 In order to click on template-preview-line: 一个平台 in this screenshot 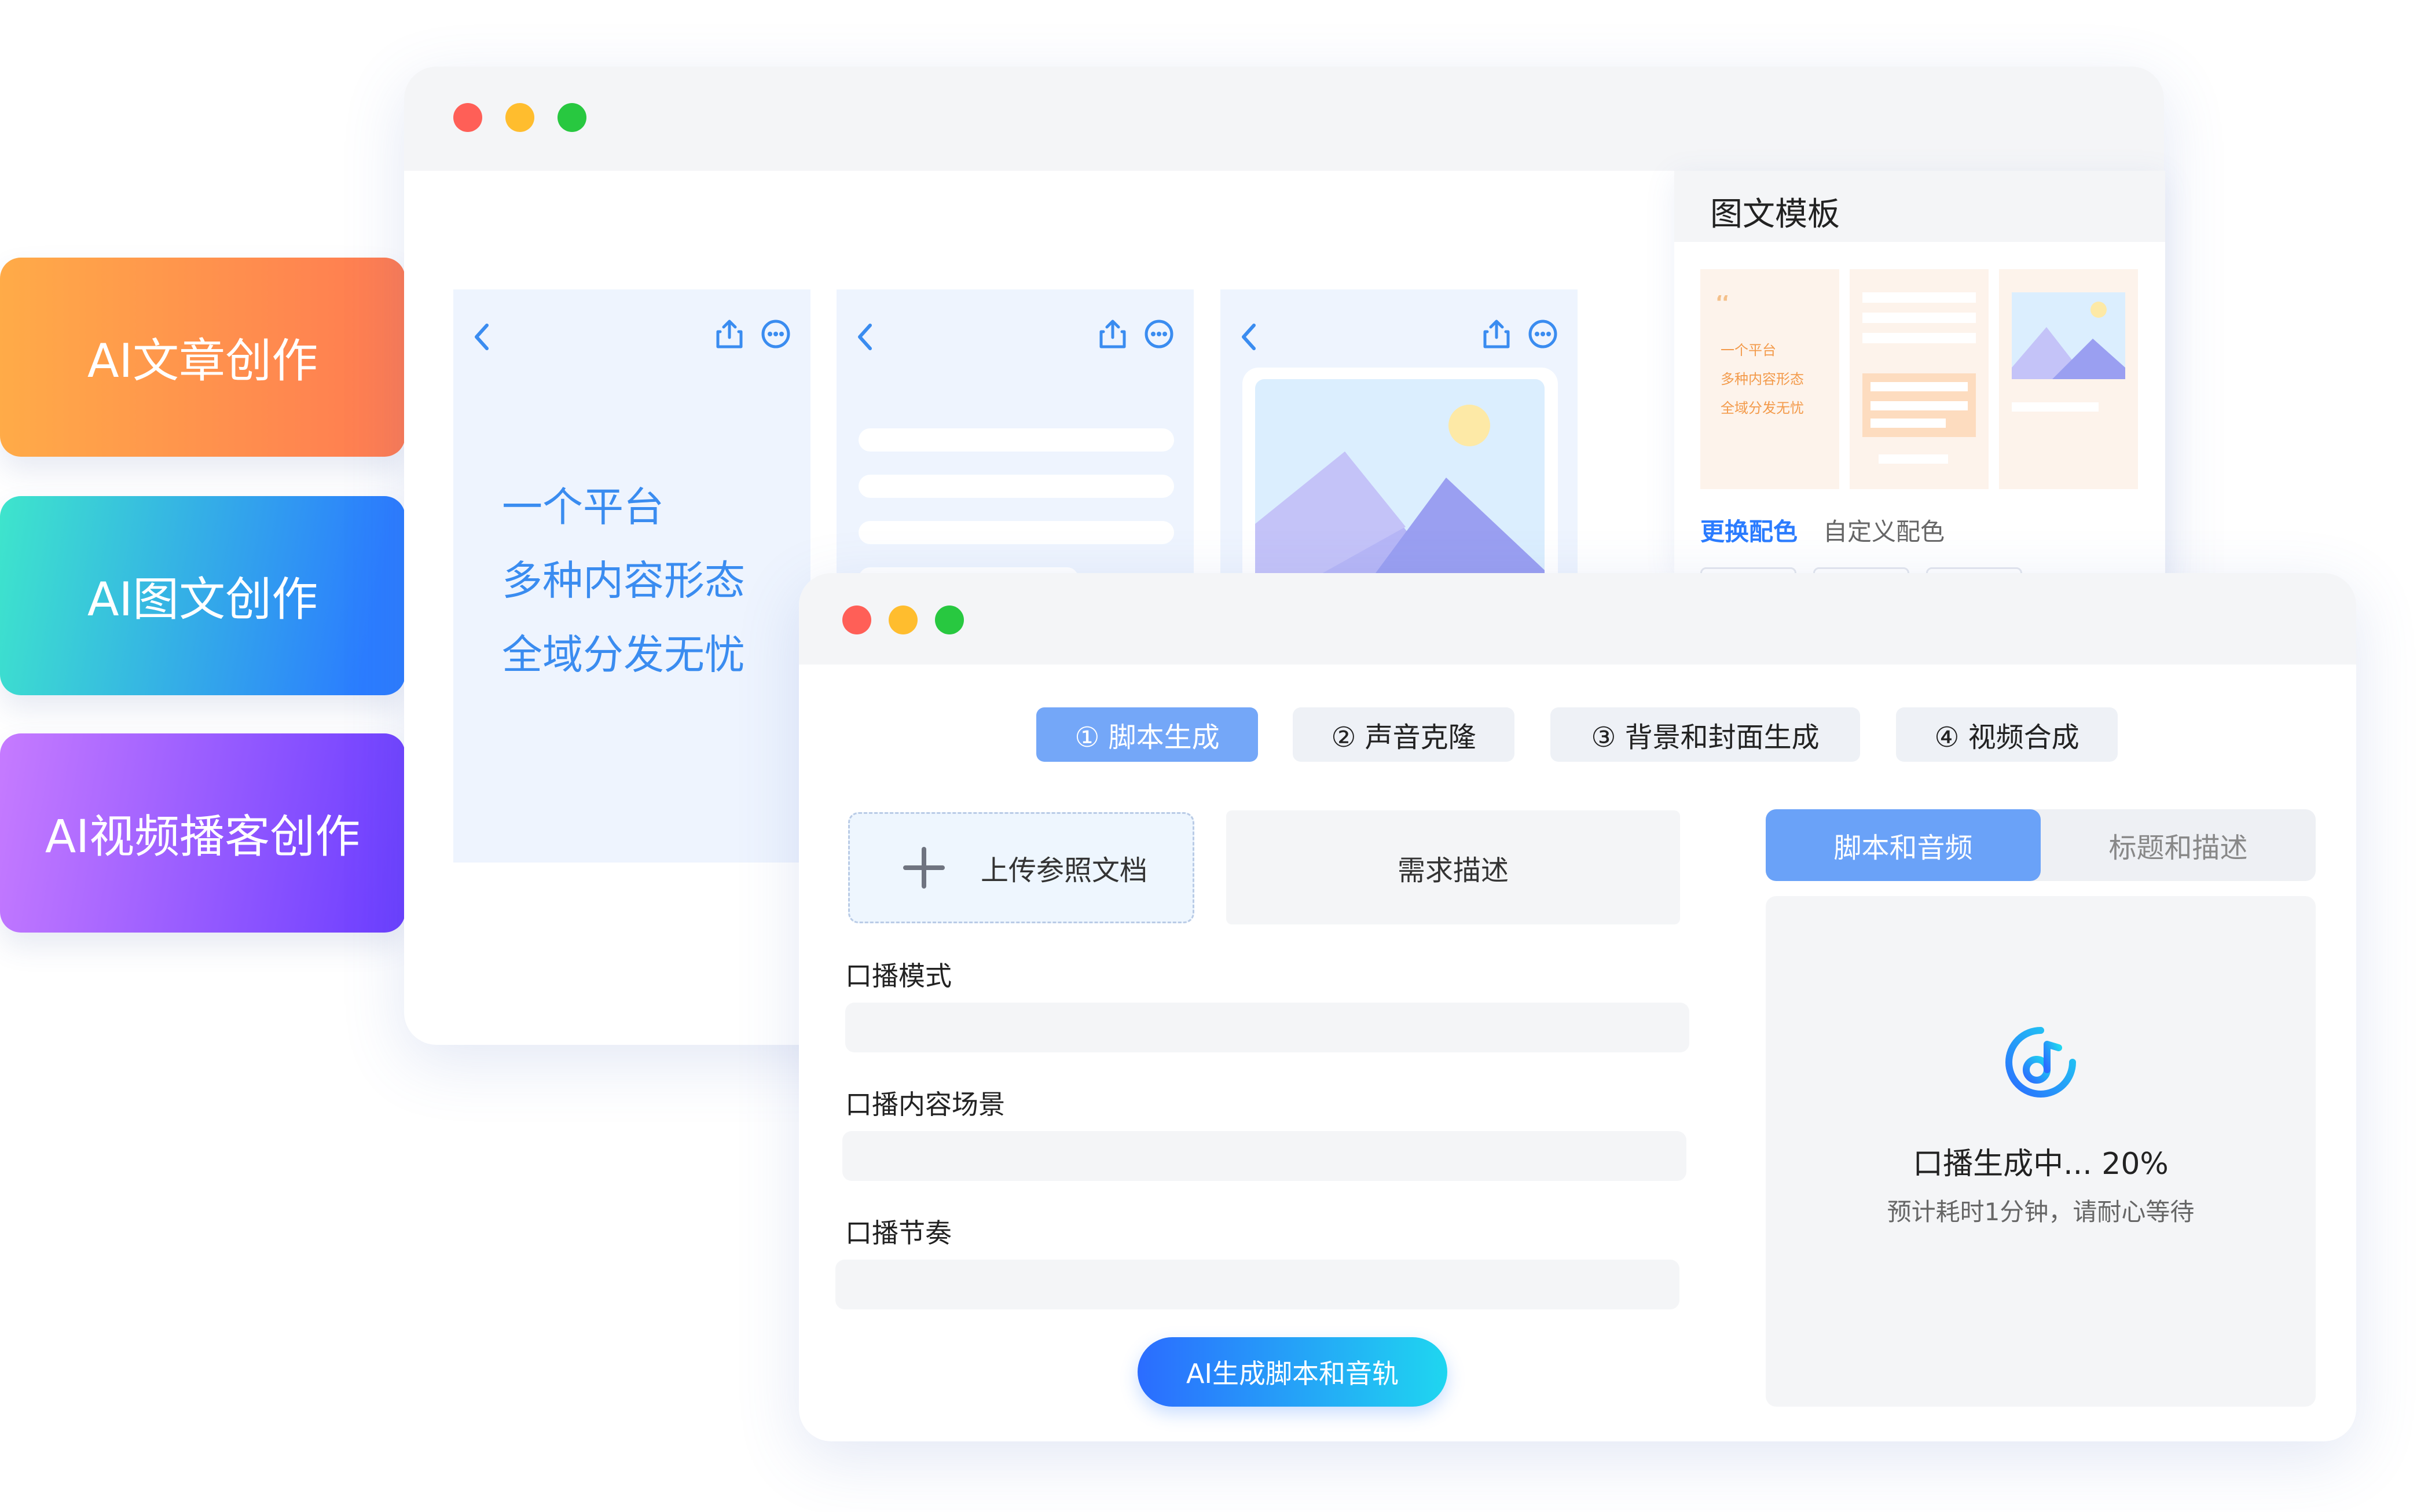, I will do `click(1748, 350)`.